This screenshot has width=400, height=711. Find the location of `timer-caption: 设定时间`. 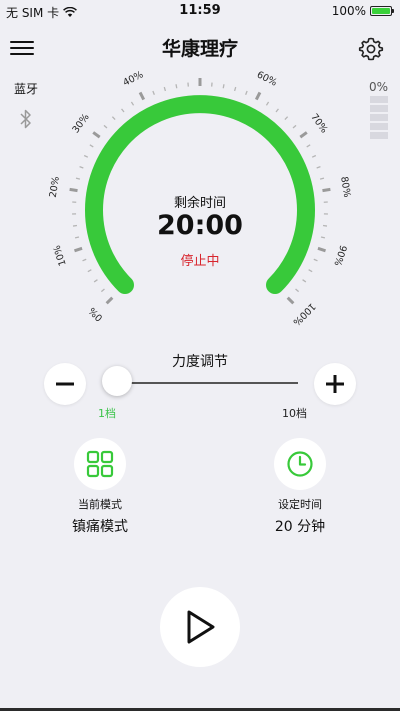

timer-caption: 设定时间 is located at coordinates (300, 504).